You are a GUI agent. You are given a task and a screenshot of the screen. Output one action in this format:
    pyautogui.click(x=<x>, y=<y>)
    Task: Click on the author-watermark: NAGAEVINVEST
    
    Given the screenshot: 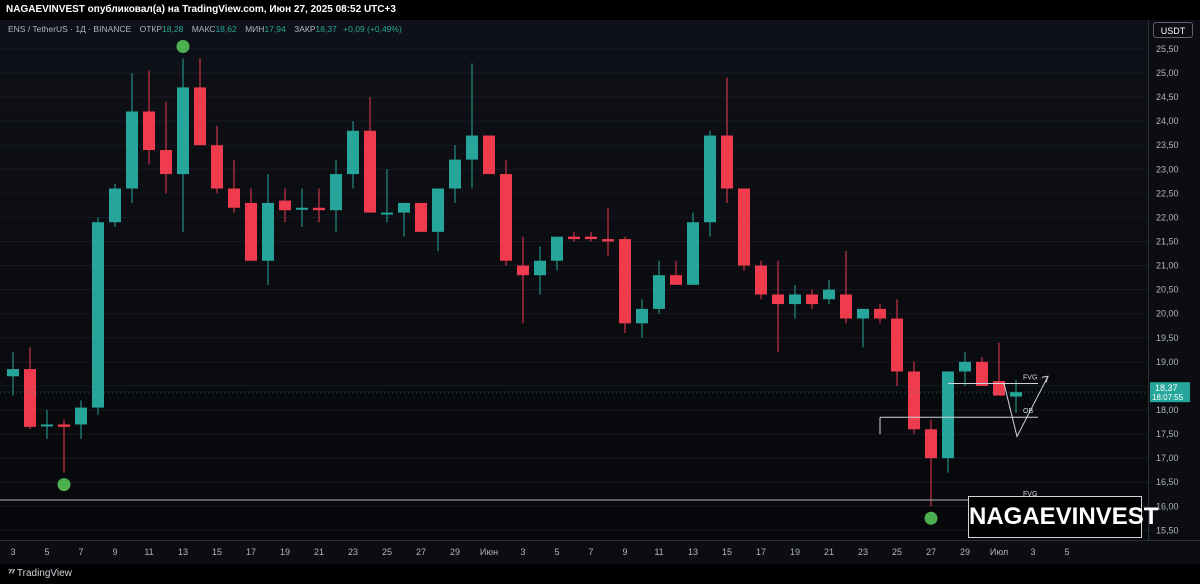 What is the action you would take?
    pyautogui.click(x=1063, y=517)
    